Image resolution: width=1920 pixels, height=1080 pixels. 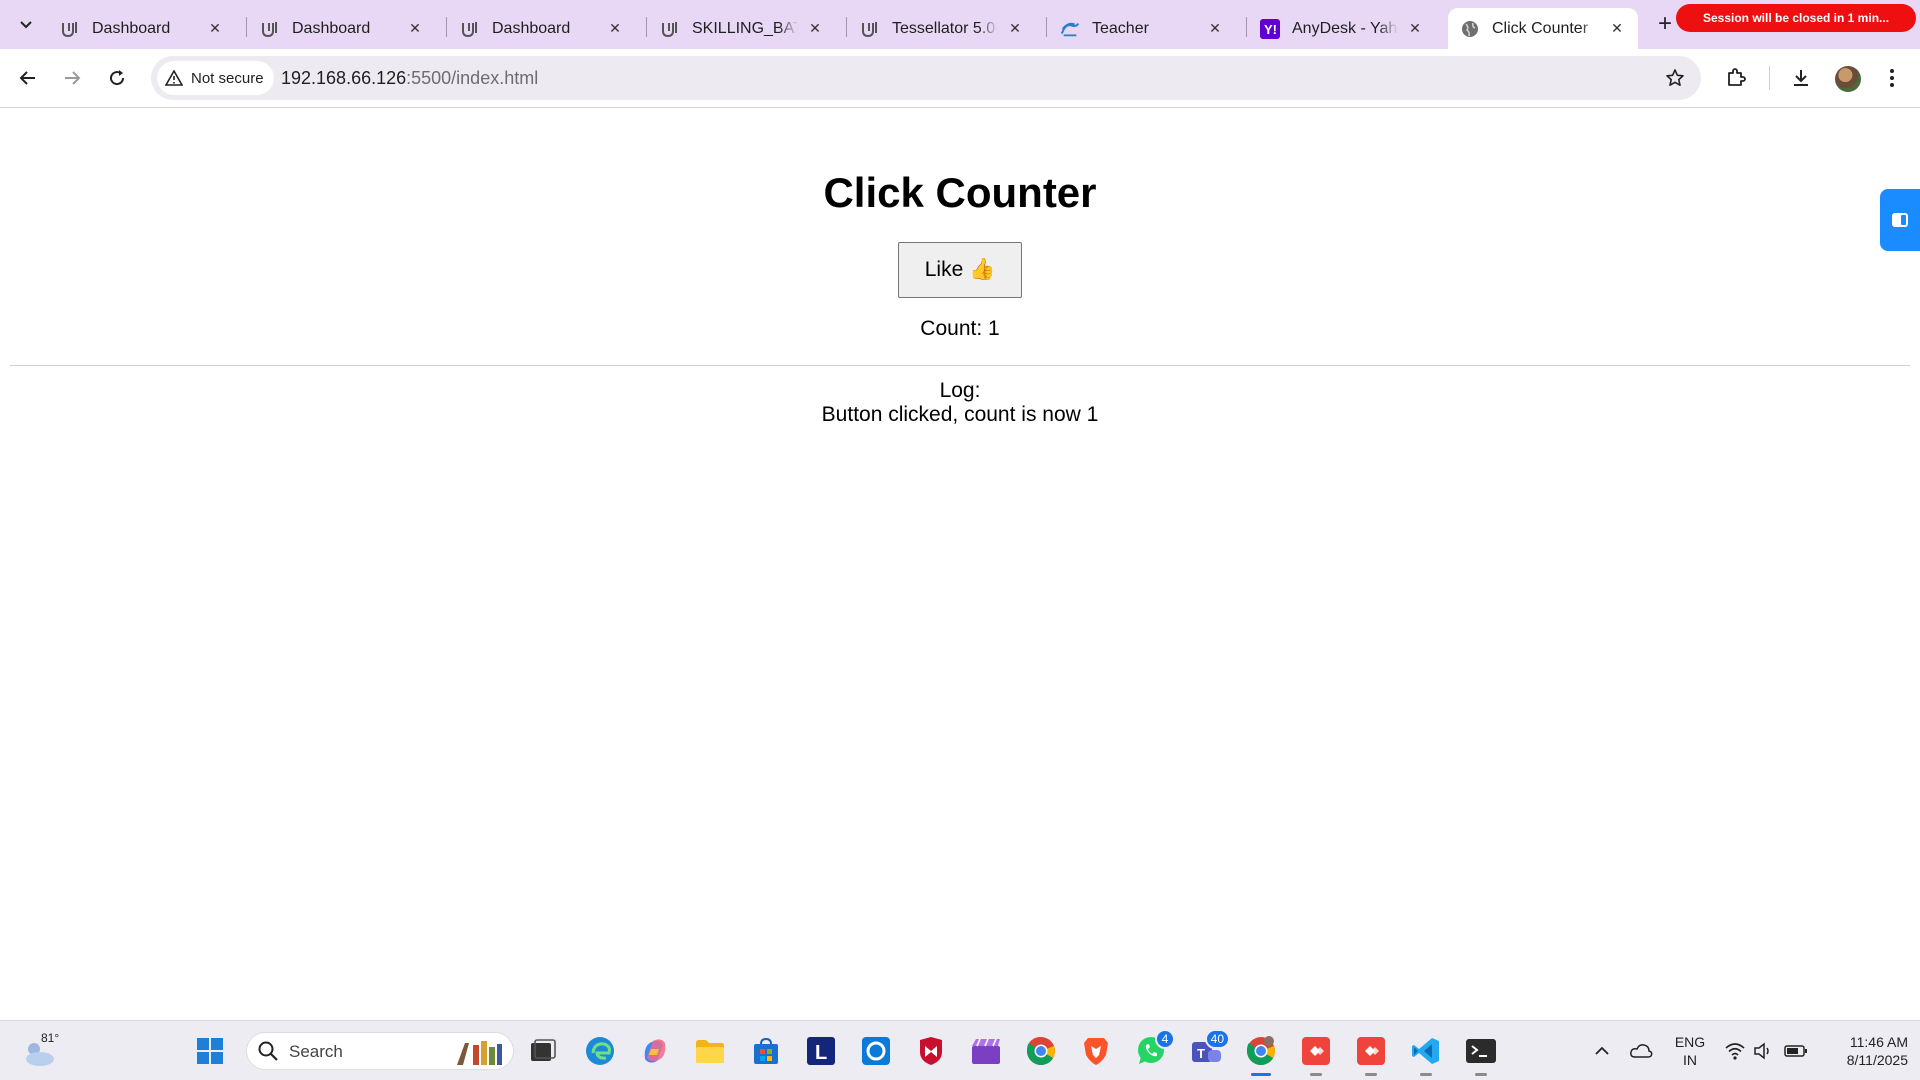 I want to click on l-app: L, so click(x=821, y=1051).